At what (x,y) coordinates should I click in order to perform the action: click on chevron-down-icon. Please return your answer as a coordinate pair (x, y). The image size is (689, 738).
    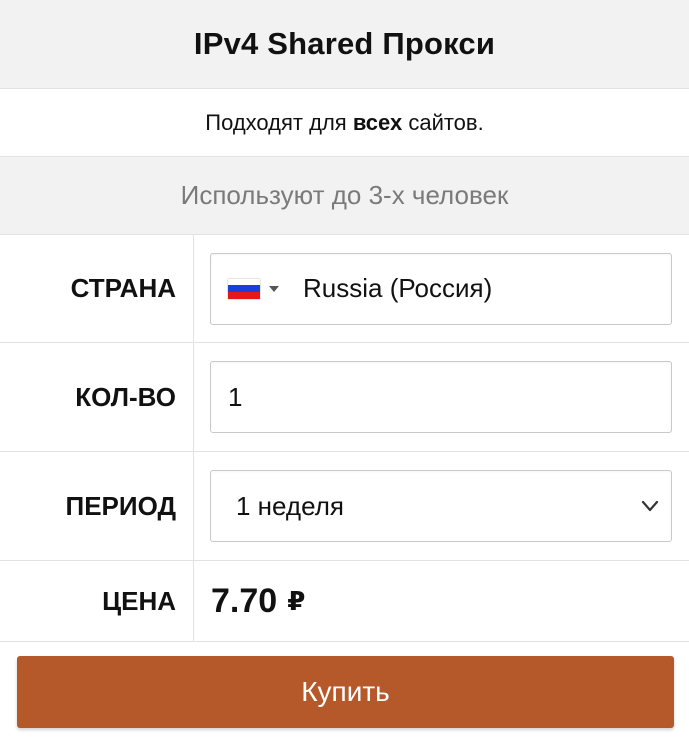
    Looking at the image, I should click on (650, 506).